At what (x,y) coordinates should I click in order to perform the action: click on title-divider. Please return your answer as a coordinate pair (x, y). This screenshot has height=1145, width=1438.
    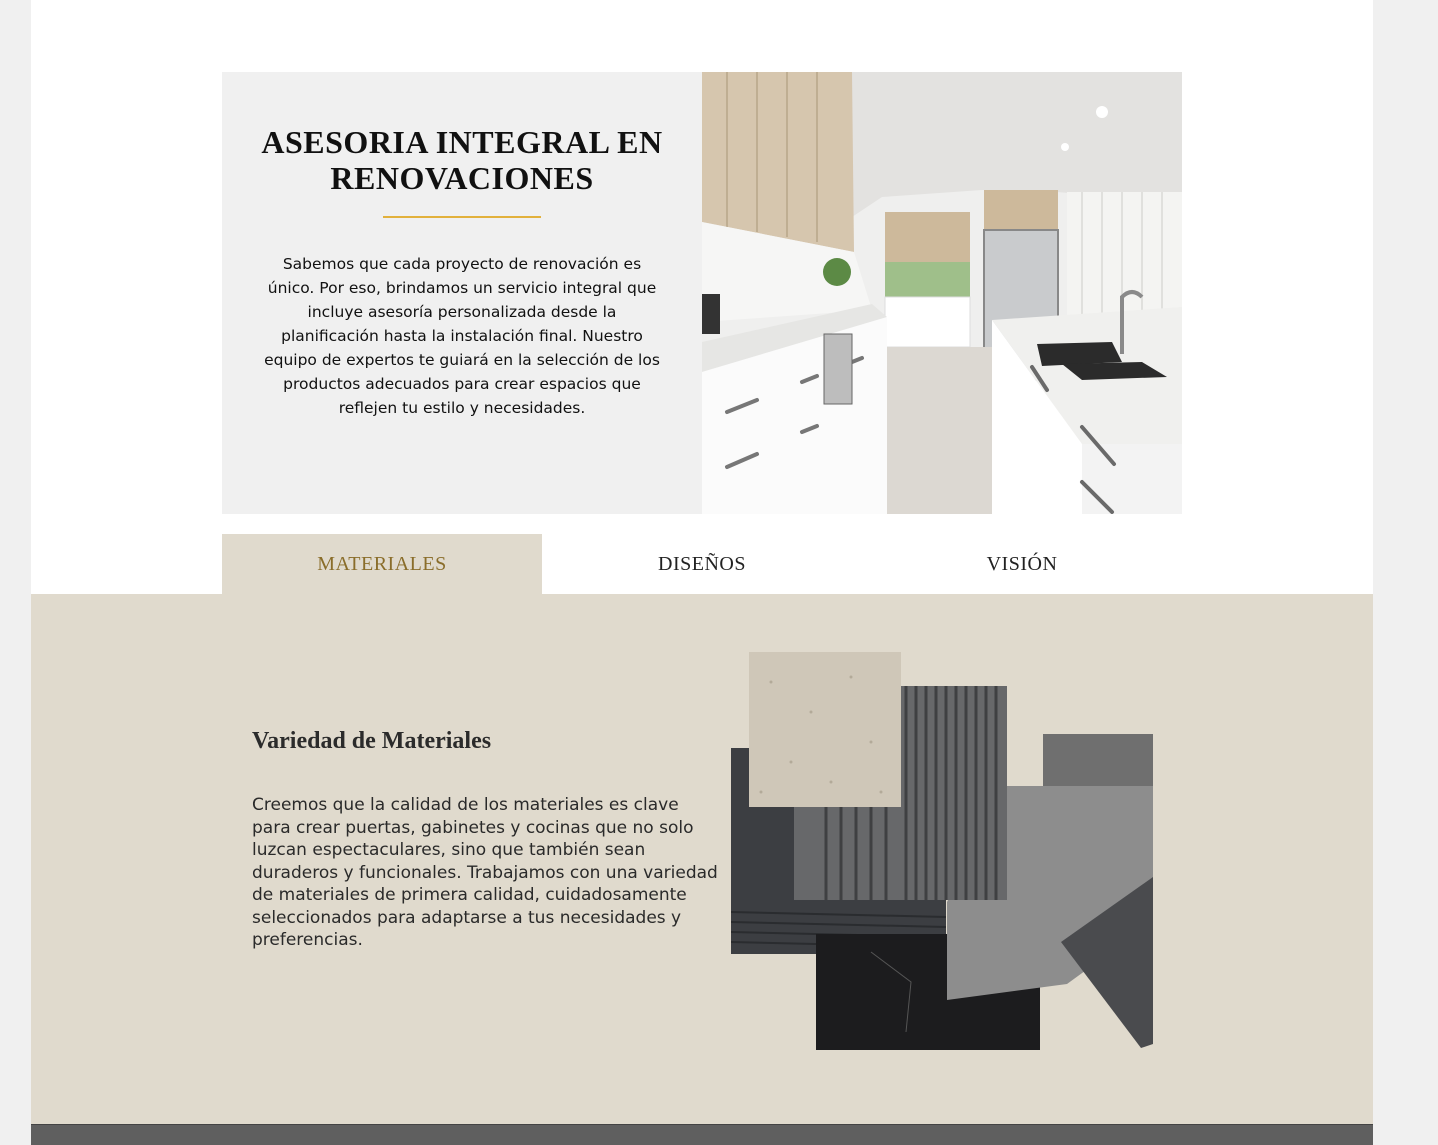
    Looking at the image, I should click on (462, 217).